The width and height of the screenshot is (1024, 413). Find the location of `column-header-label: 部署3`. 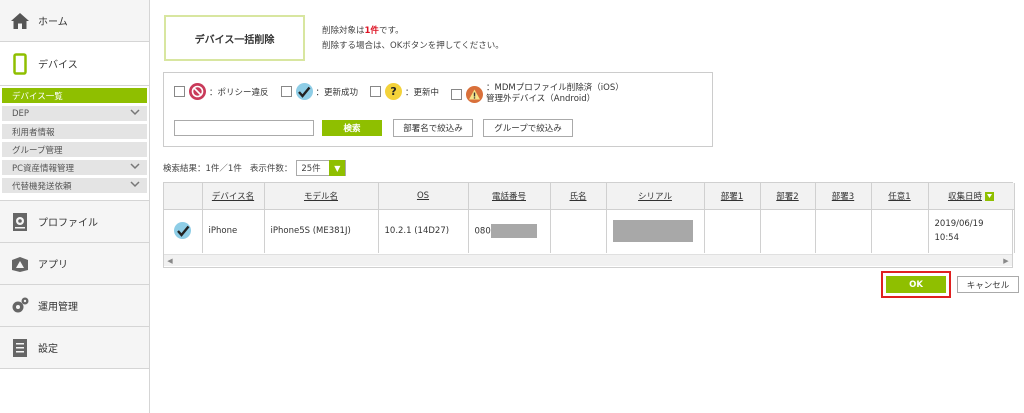

column-header-label: 部署3 is located at coordinates (843, 196).